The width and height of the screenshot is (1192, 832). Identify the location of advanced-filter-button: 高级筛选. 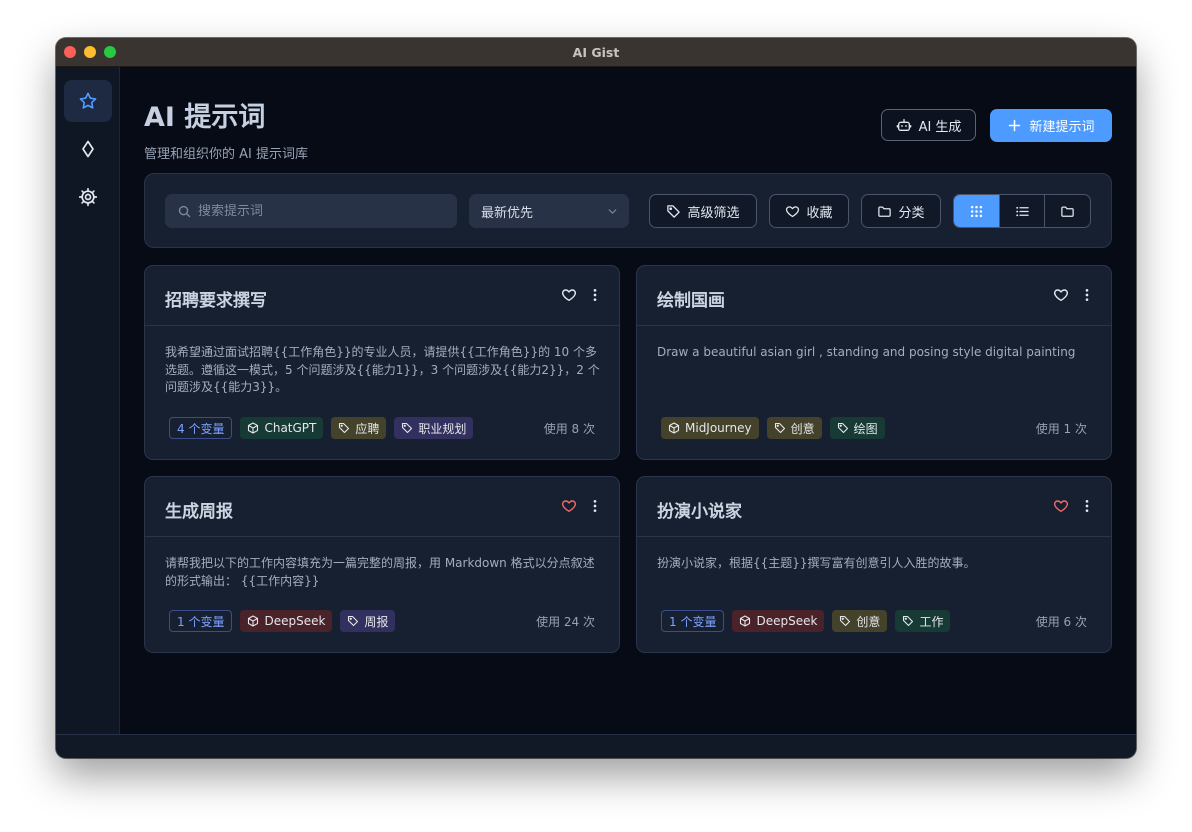
(703, 211).